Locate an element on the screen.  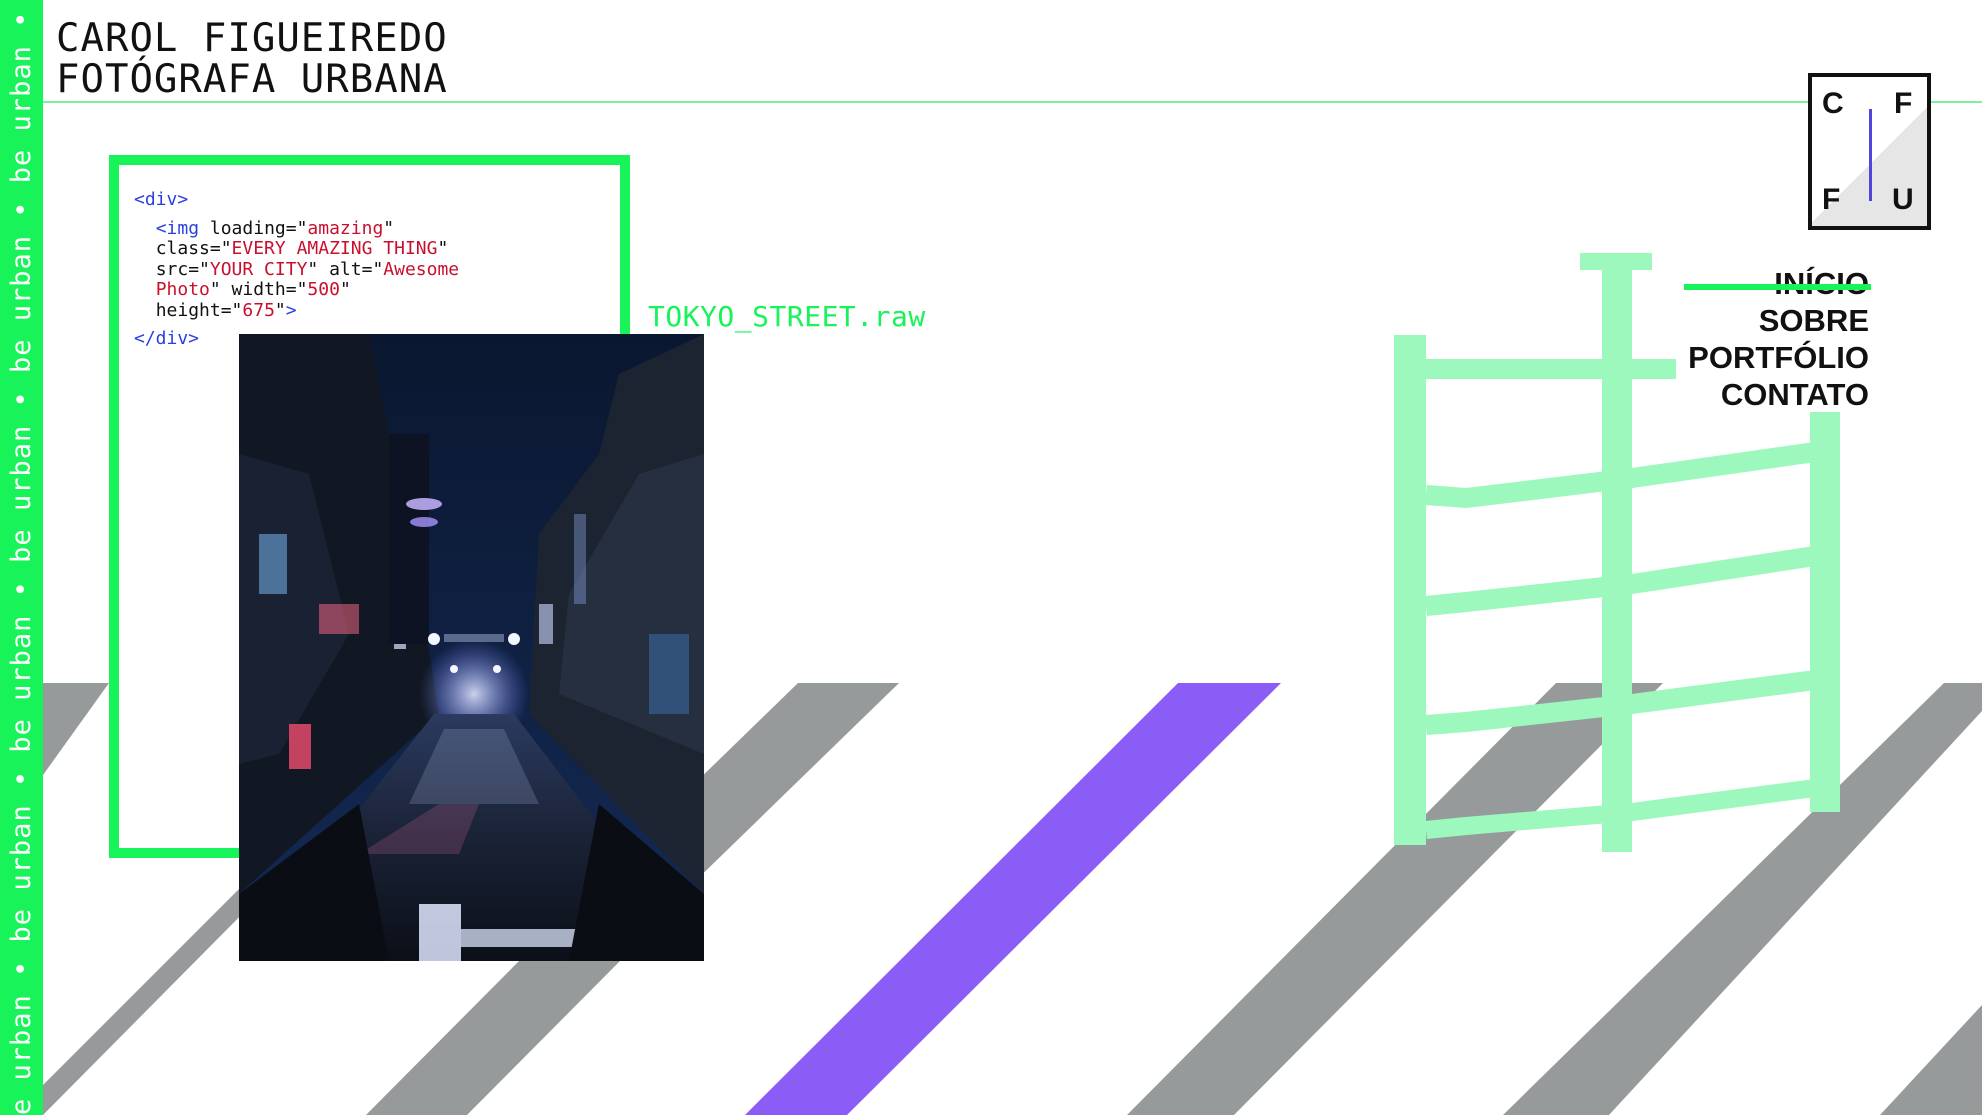
street-photo-image is located at coordinates (471, 647).